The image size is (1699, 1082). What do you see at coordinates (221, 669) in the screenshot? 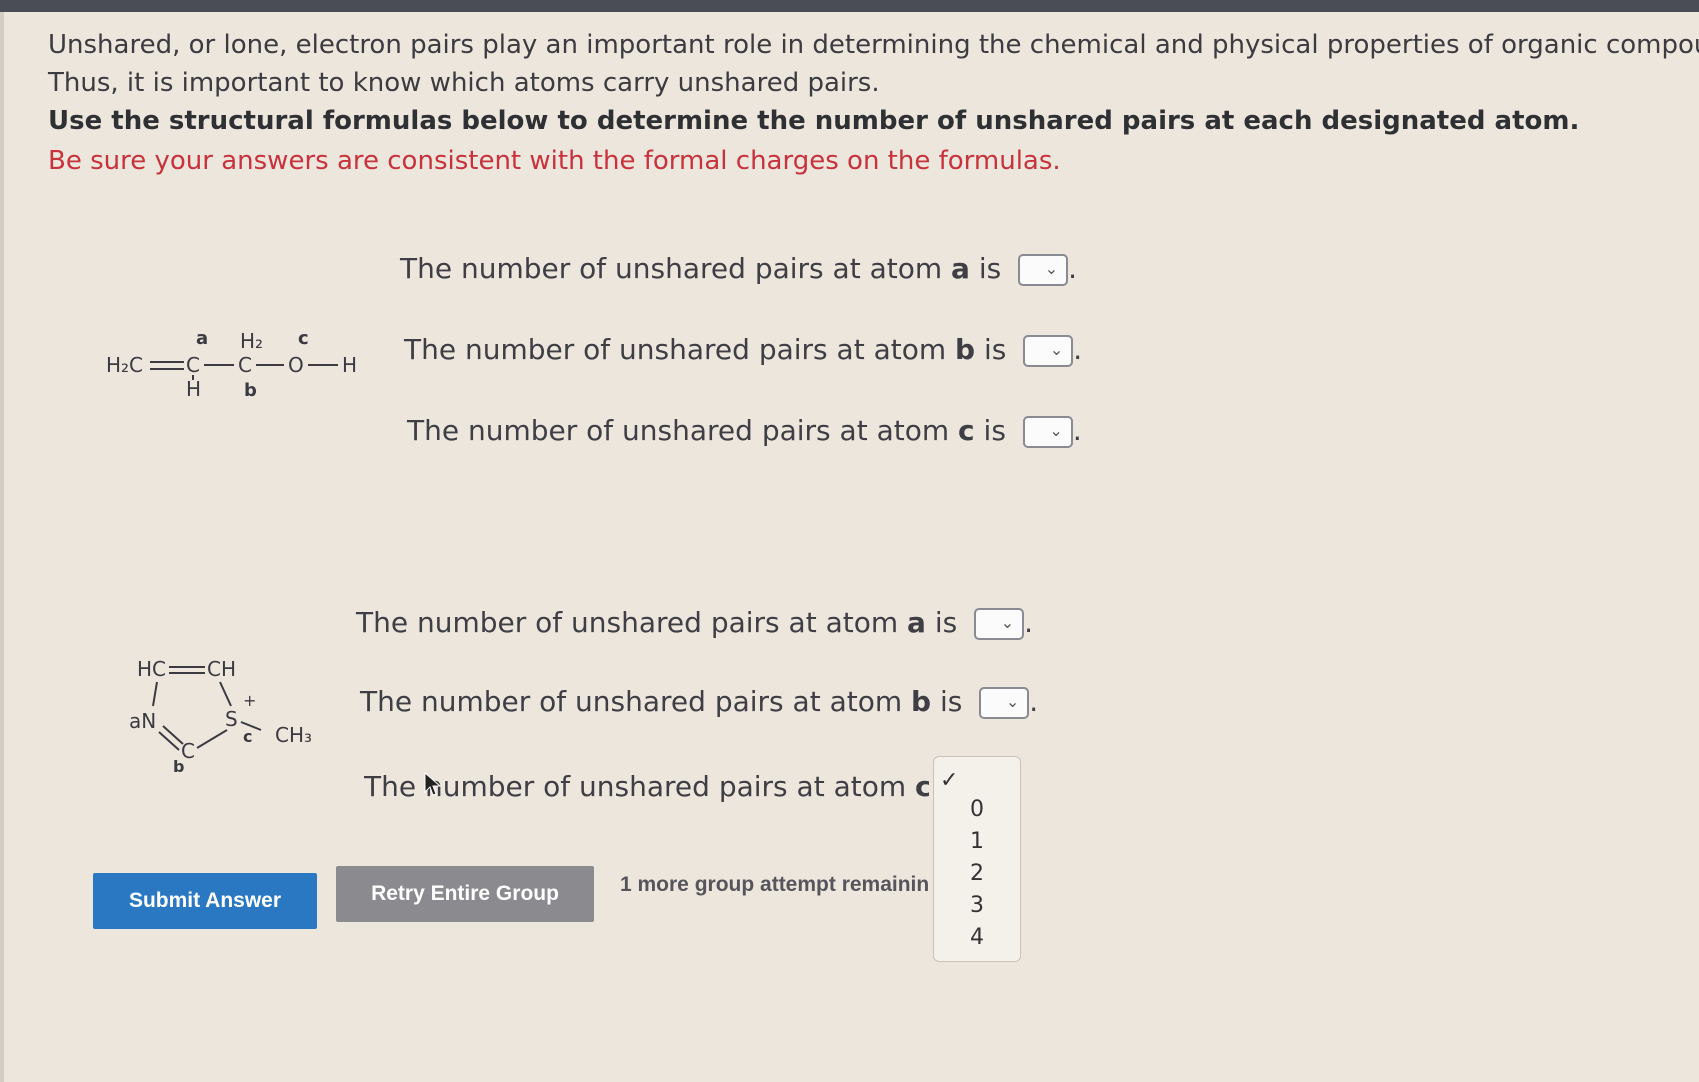
I see `ch-label: CH` at bounding box center [221, 669].